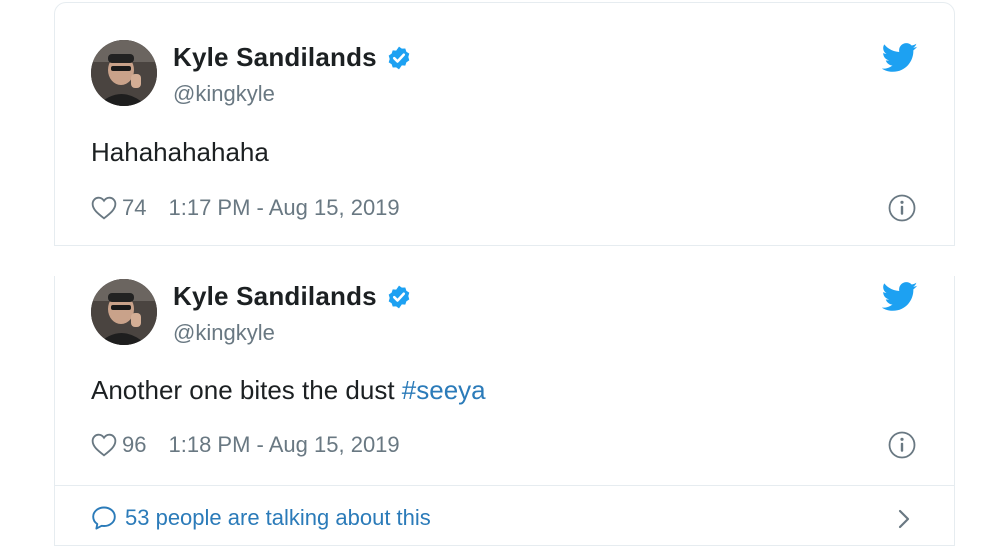 The width and height of the screenshot is (1000, 546). I want to click on tweet-text-body: Another one bites the dust, so click(246, 390).